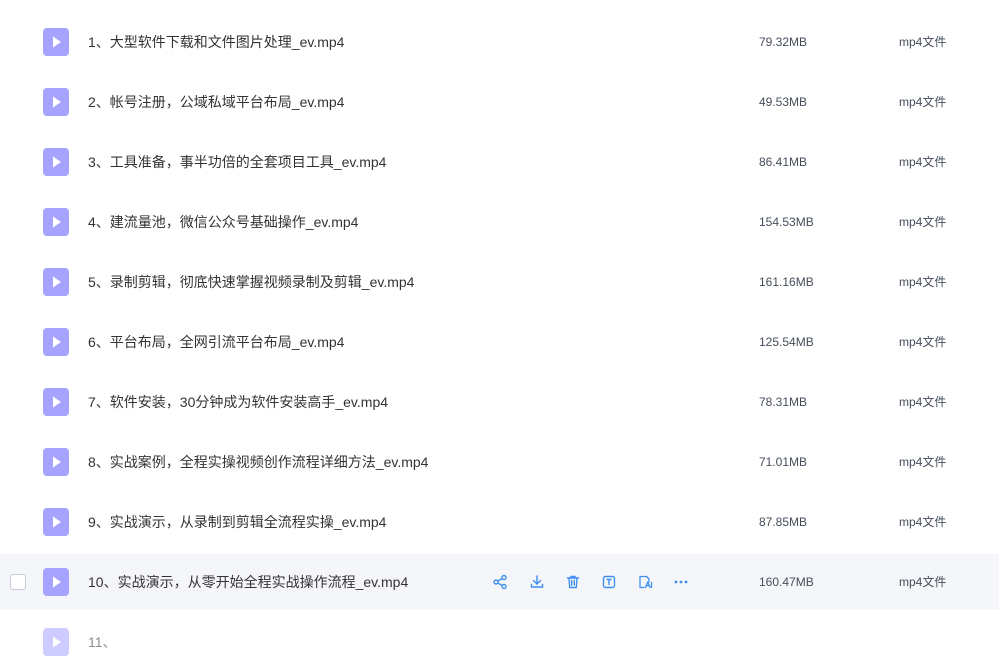 Image resolution: width=999 pixels, height=661 pixels. I want to click on file-size: 154.53MB, so click(786, 222).